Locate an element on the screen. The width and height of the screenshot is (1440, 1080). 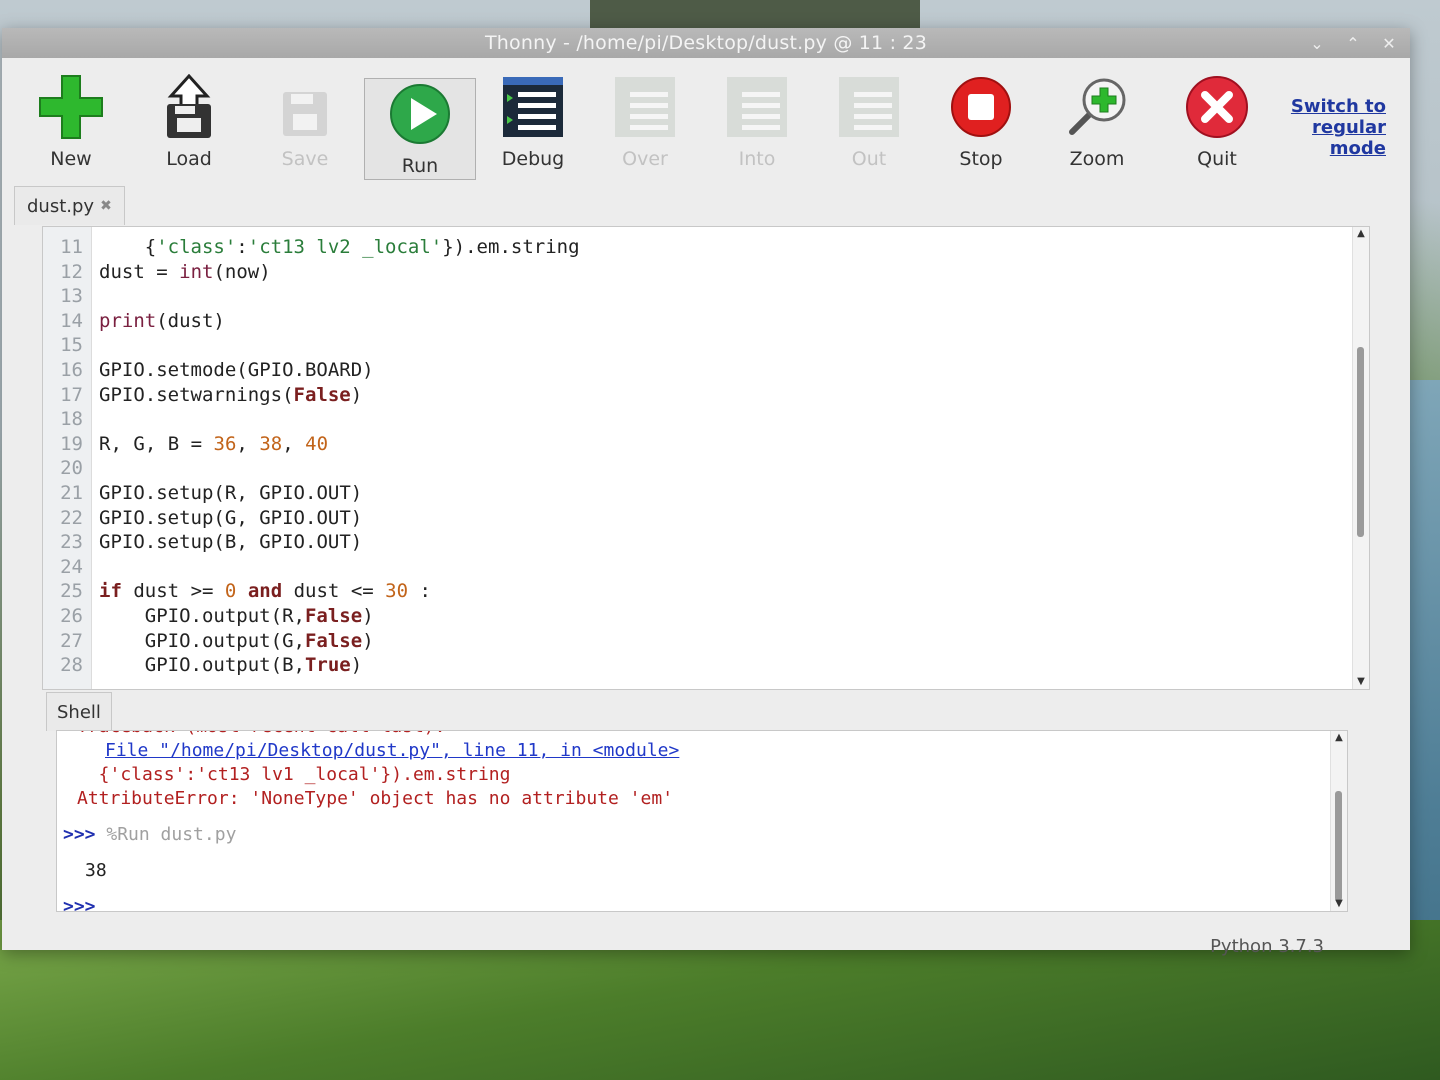
code-line: 13 is located at coordinates (693, 296).